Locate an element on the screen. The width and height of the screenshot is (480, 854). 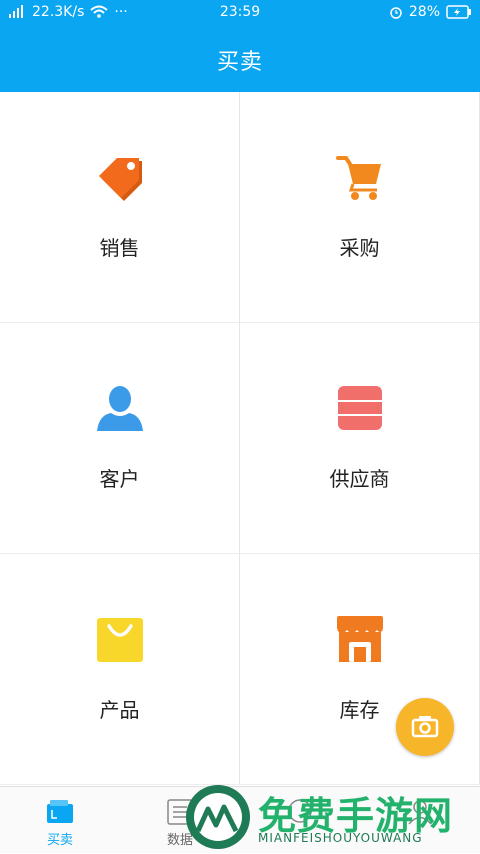
battery-icon is located at coordinates (458, 12).